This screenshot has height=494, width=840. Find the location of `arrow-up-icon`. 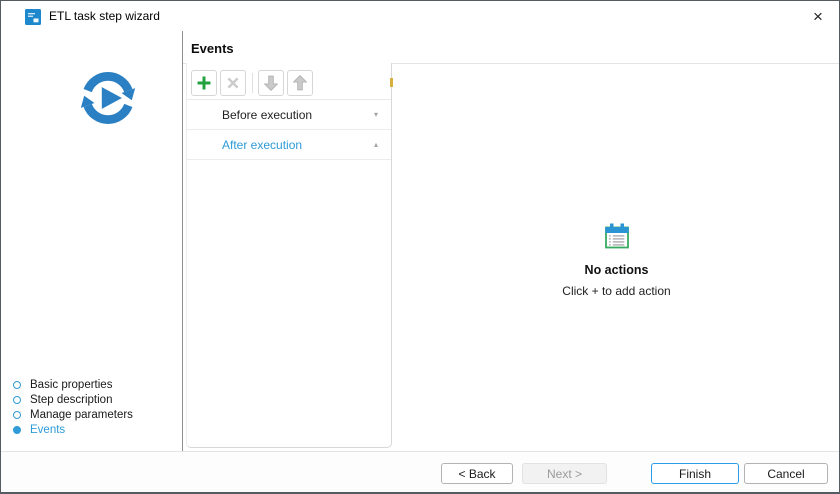

arrow-up-icon is located at coordinates (300, 83).